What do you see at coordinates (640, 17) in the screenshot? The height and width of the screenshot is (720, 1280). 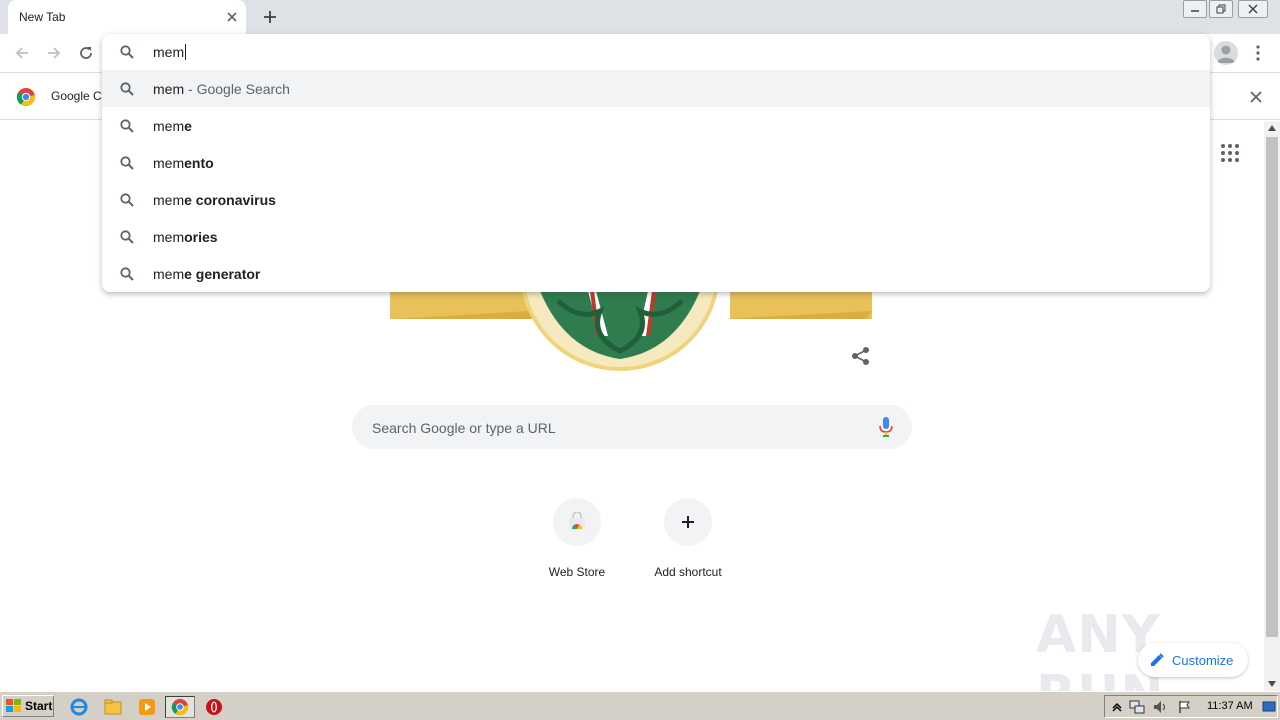 I see `tab-strip: New Tab` at bounding box center [640, 17].